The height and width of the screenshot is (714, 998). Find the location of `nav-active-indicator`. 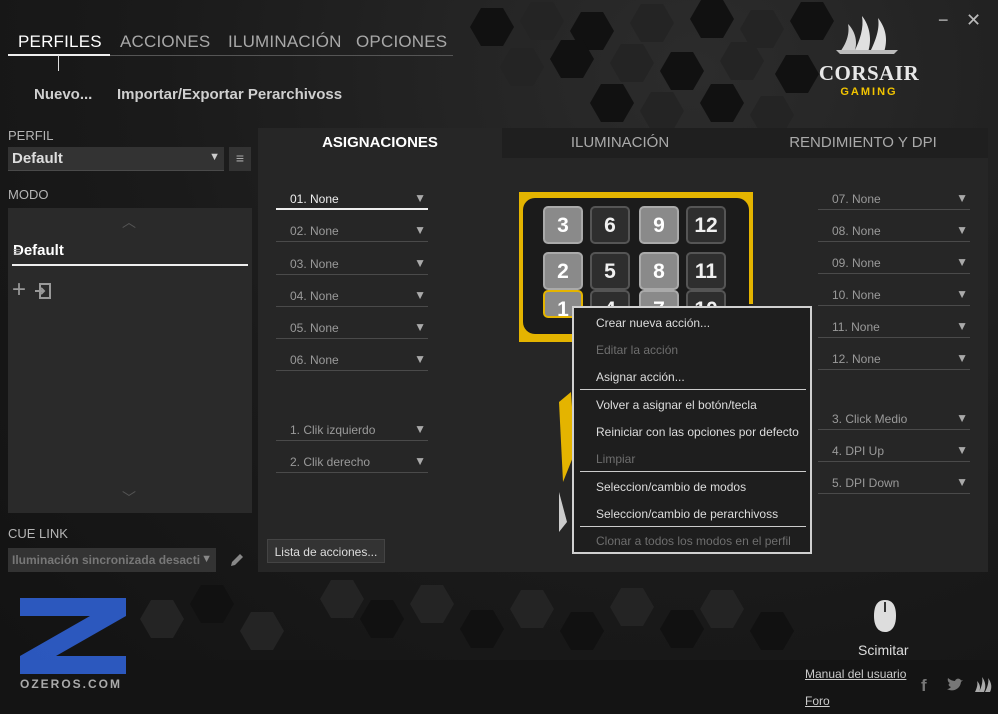

nav-active-indicator is located at coordinates (59, 55).